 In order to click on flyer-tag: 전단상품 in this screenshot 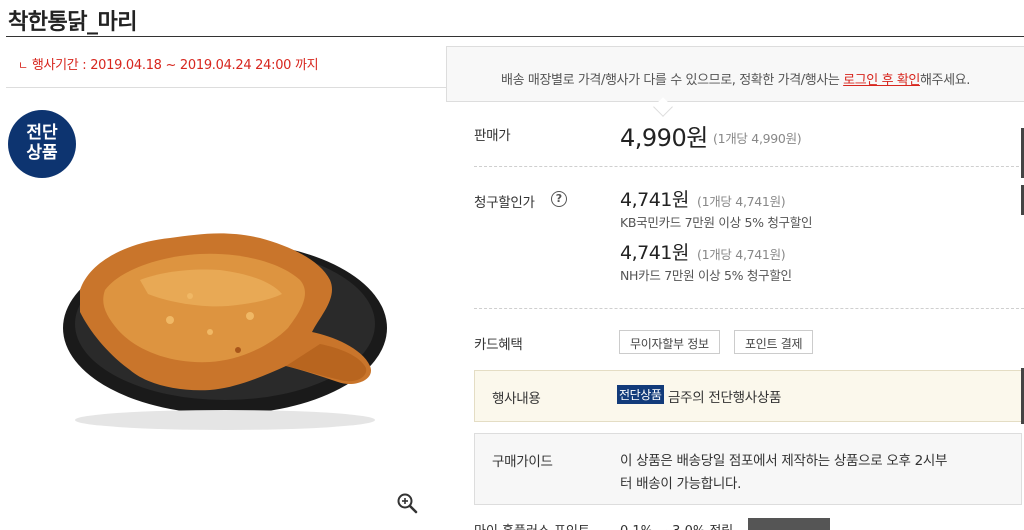, I will do `click(640, 394)`.